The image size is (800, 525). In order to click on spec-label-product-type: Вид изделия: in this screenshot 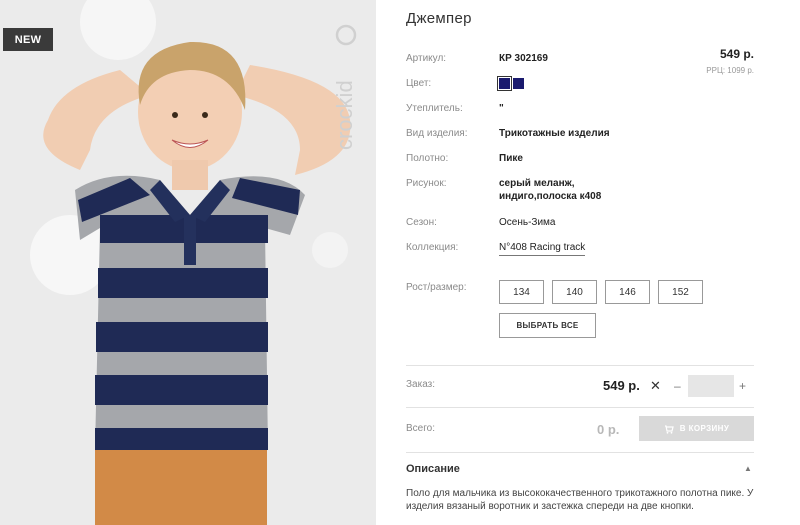, I will do `click(437, 133)`.